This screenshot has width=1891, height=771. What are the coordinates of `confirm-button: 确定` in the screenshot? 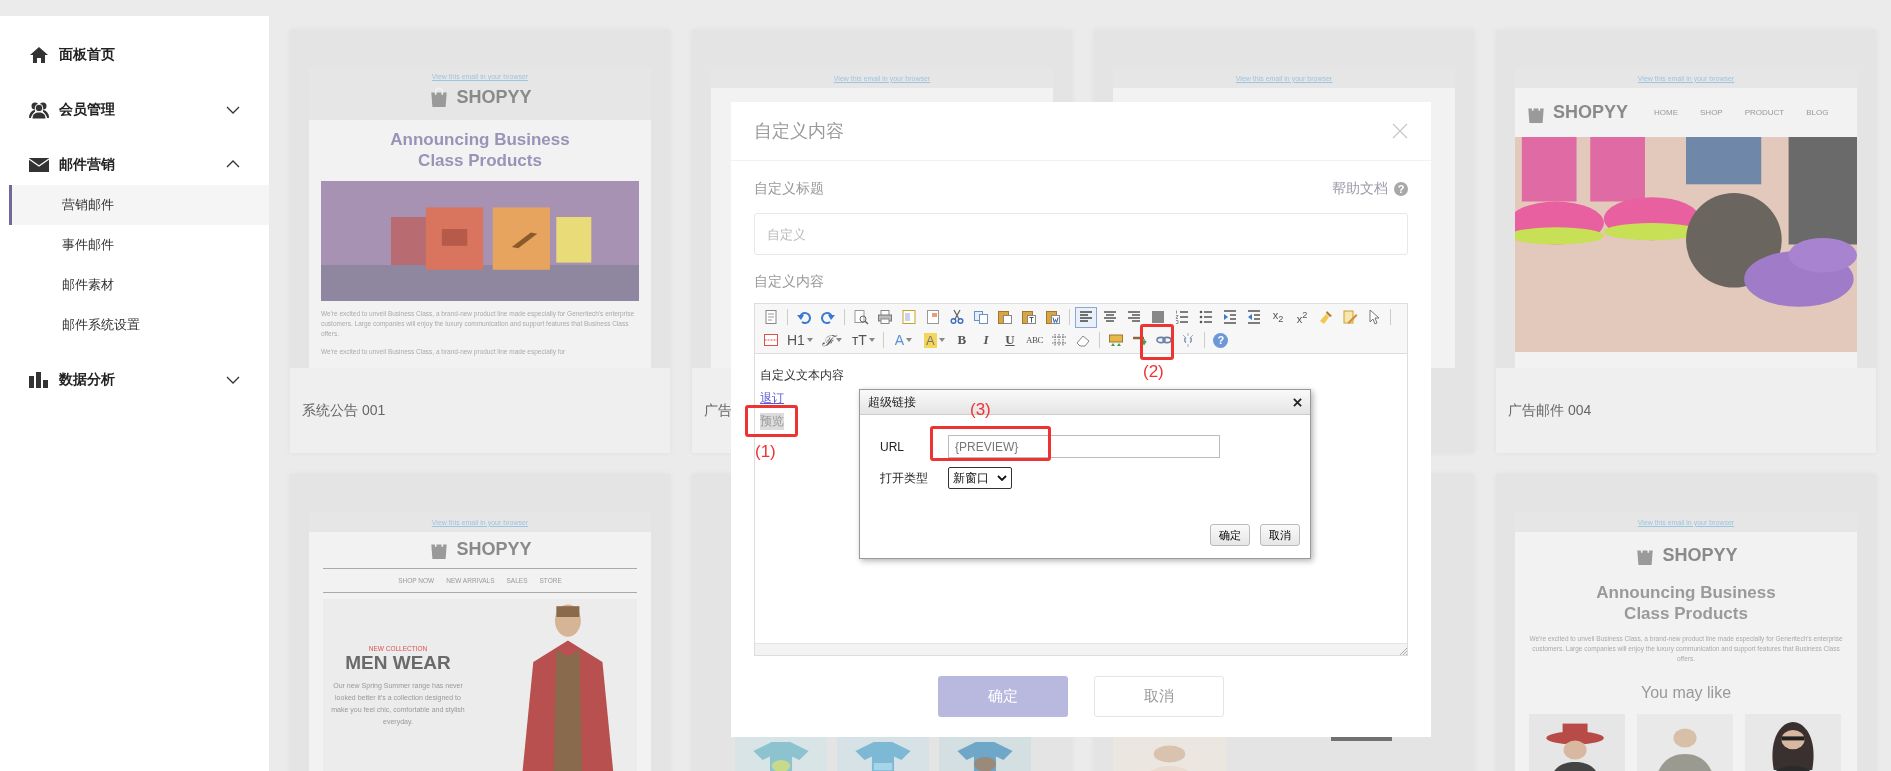 It's located at (1230, 535).